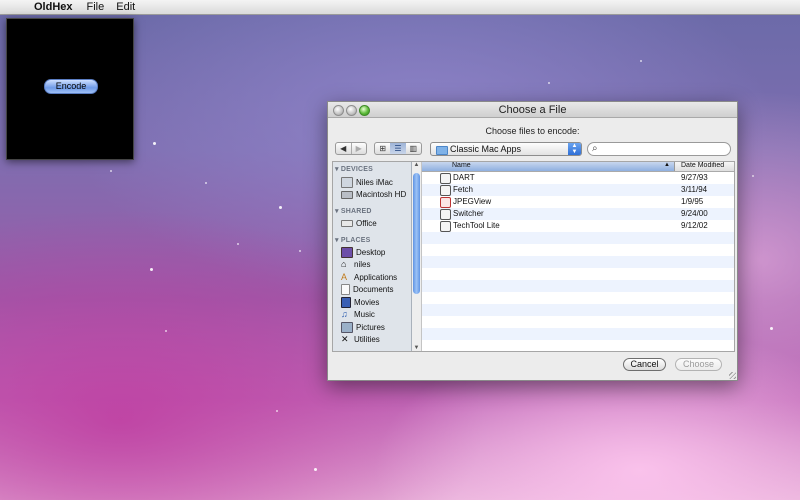  Describe the element at coordinates (363, 252) in the screenshot. I see `sidebar-item-desktop: Desktop` at that location.